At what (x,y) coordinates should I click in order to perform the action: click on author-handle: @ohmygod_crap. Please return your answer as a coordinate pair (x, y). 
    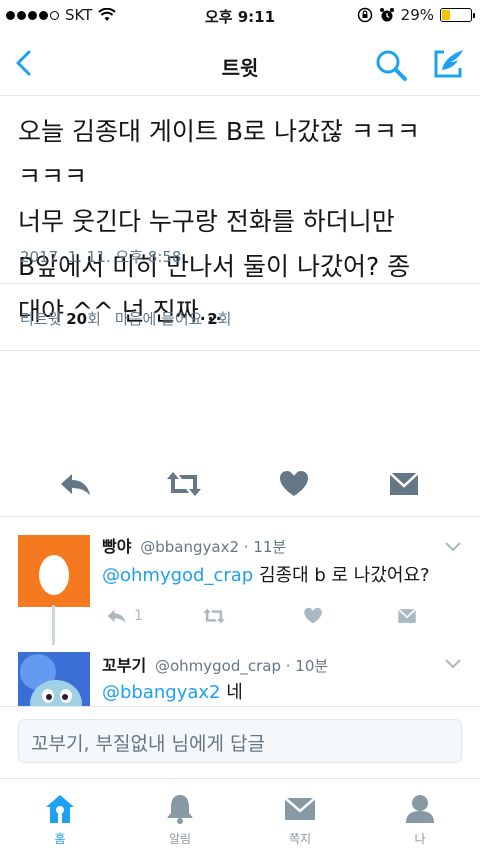
    Looking at the image, I should click on (217, 666).